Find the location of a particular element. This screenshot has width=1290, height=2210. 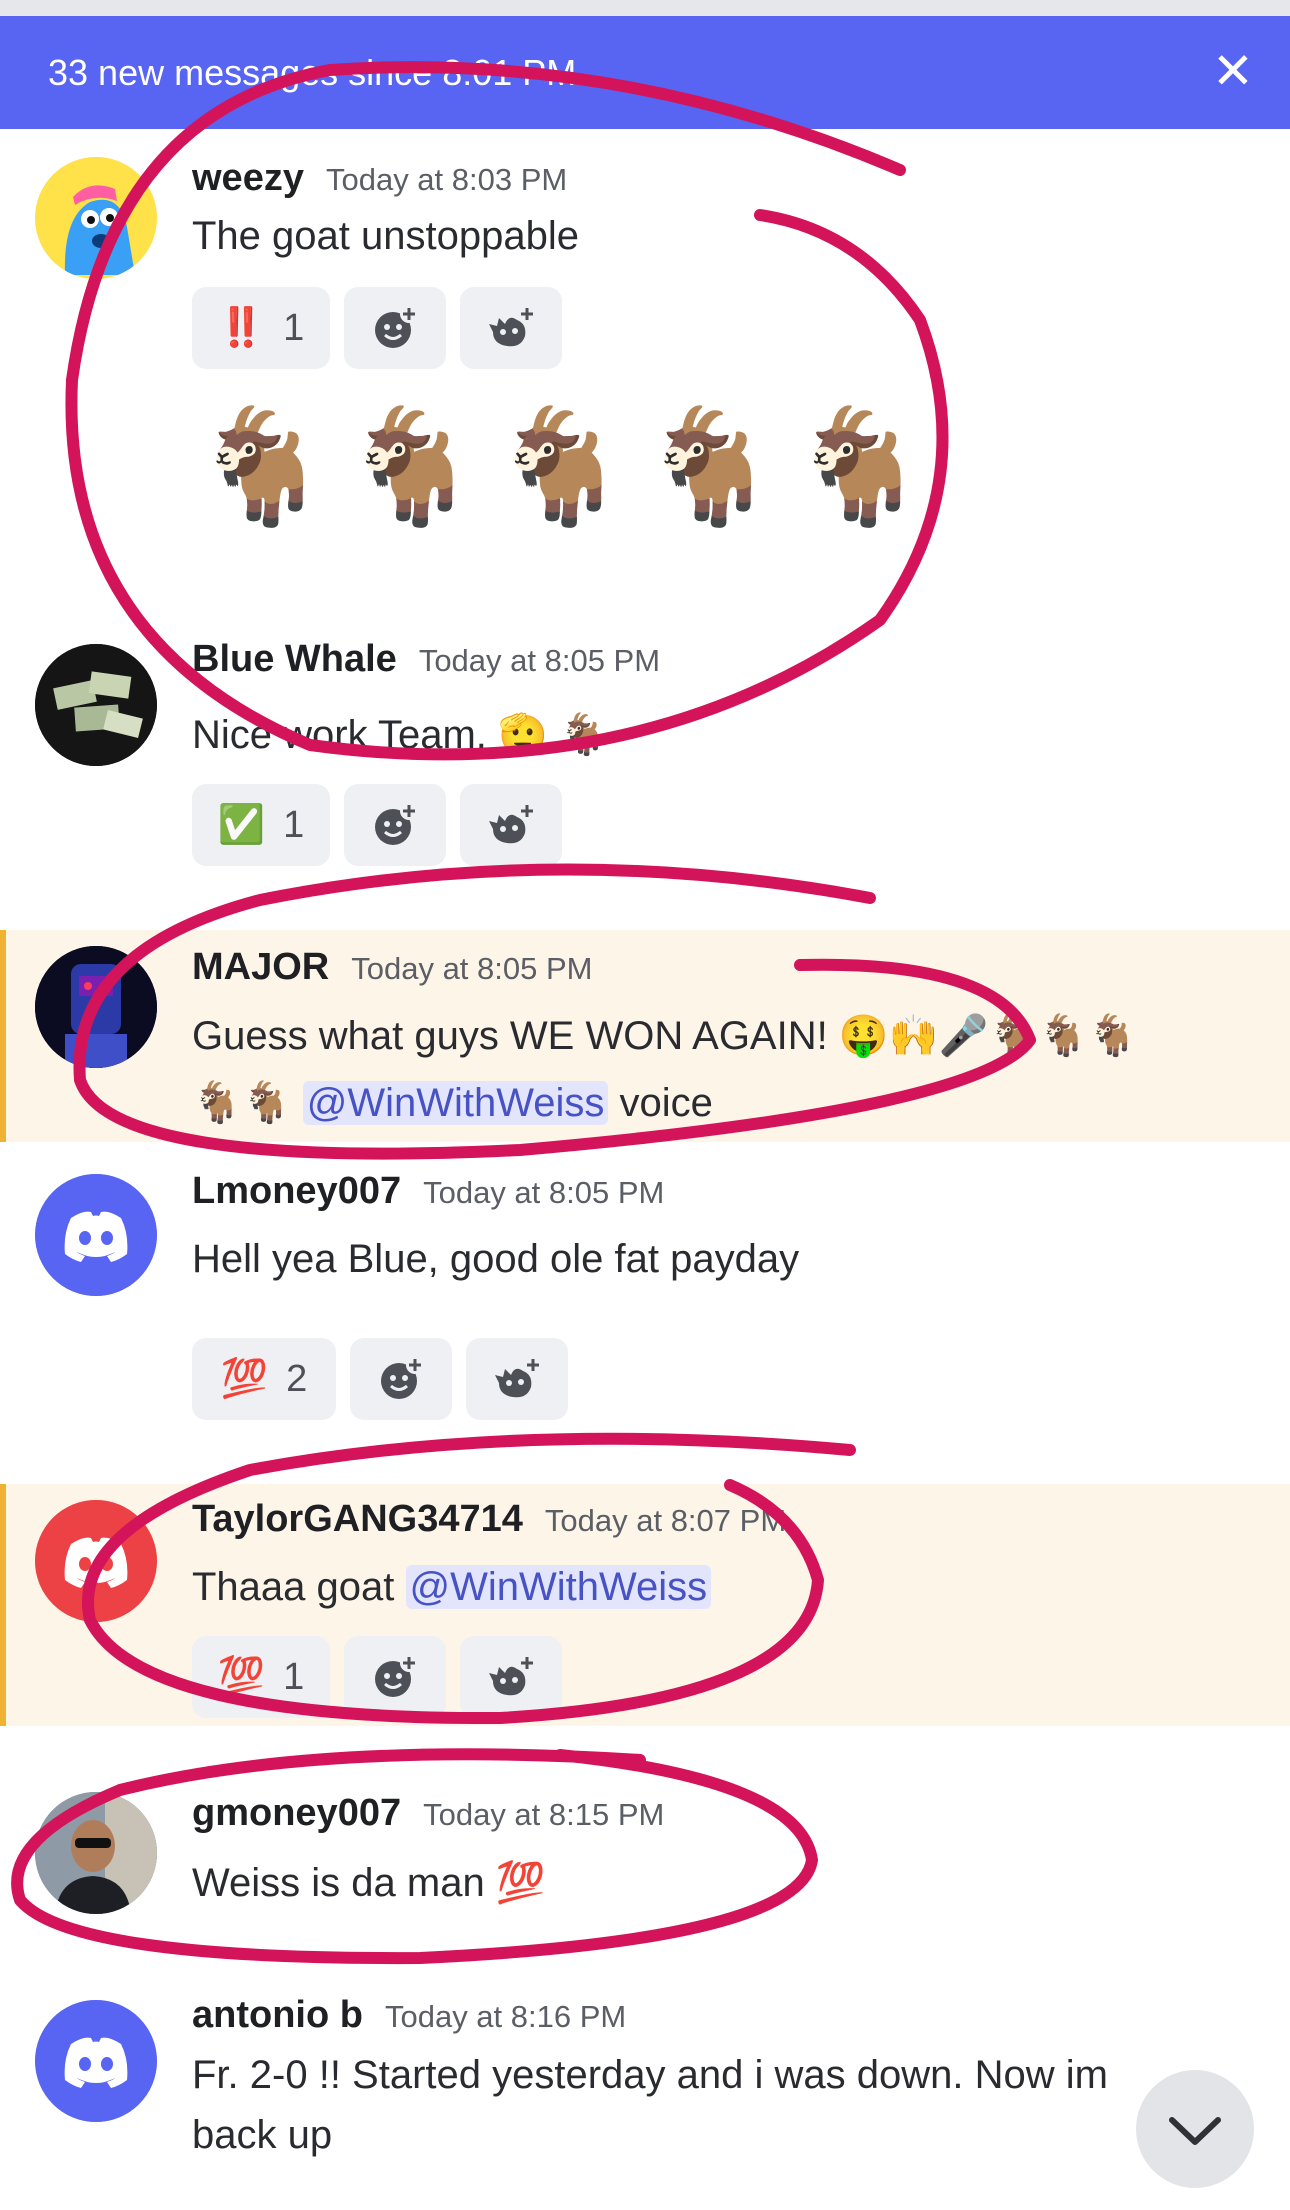

reaction-check-mark: ✅ 1 is located at coordinates (261, 825).